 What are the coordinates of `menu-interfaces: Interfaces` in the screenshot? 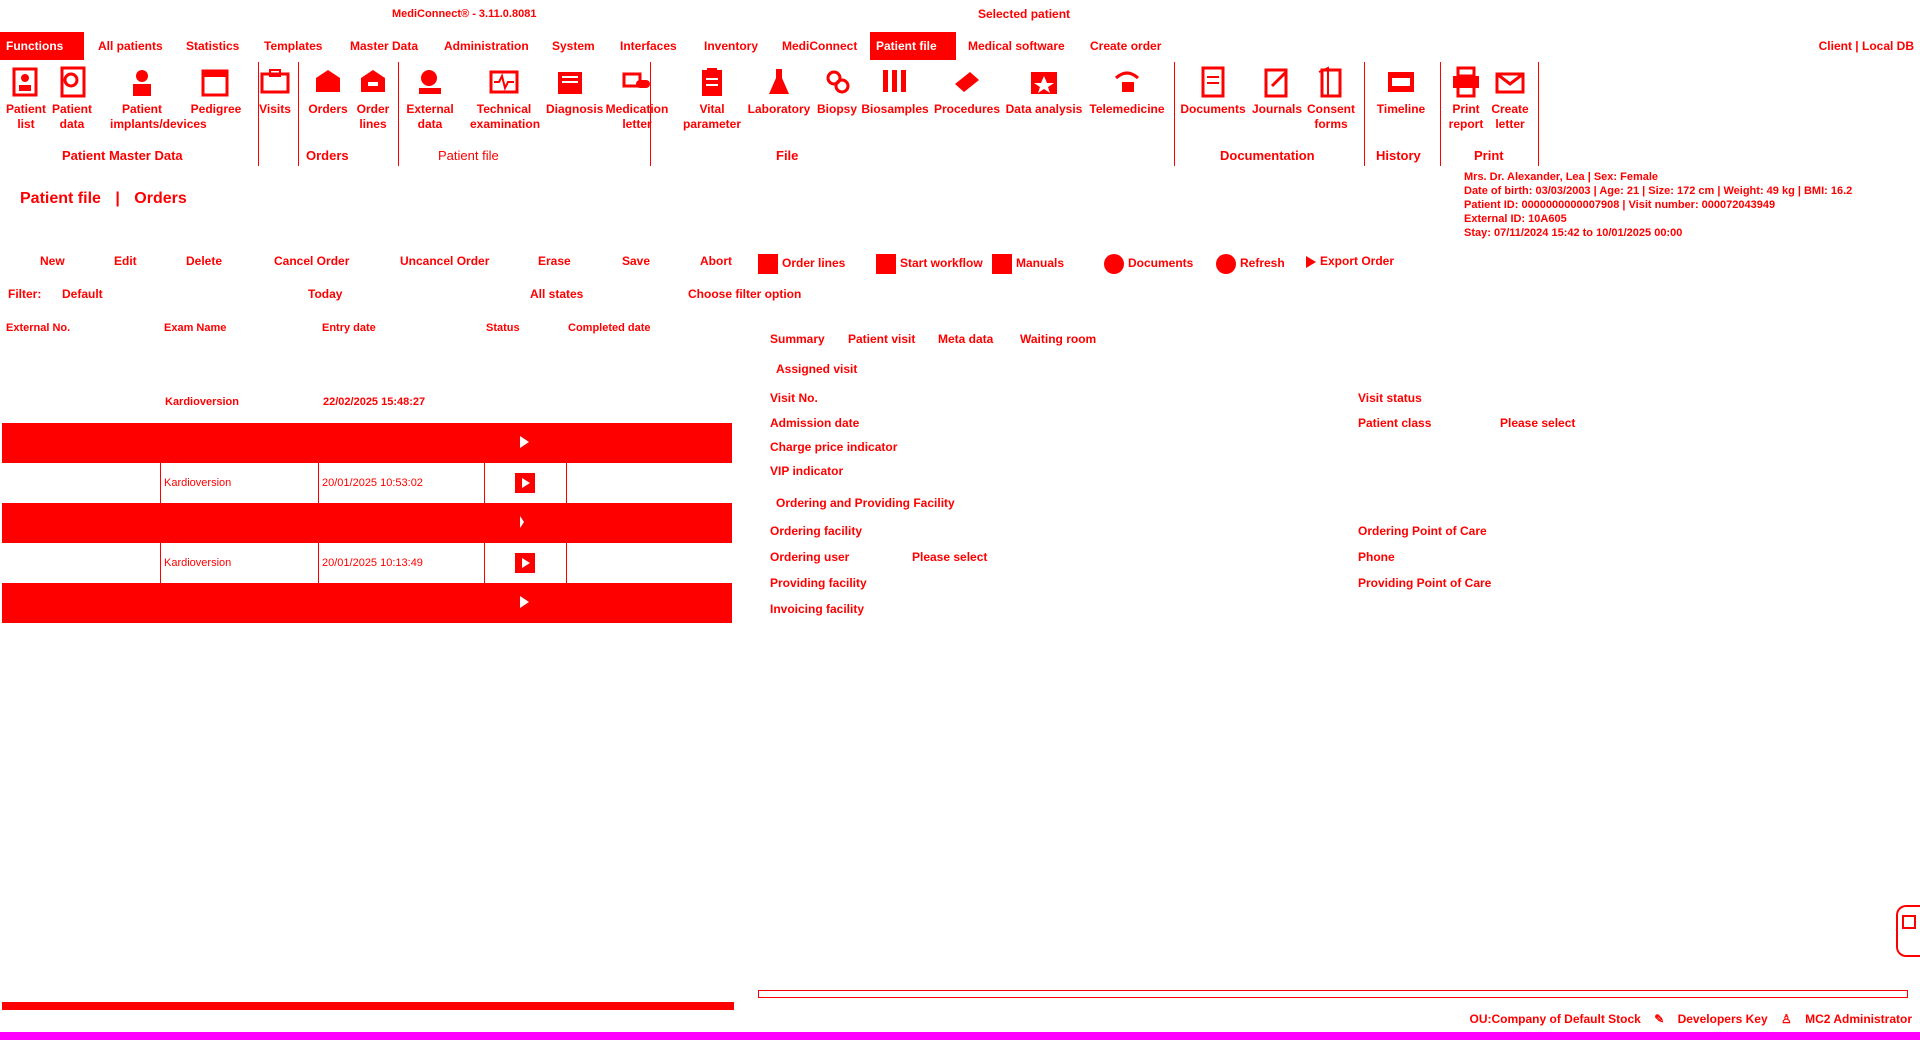 It's located at (648, 46).